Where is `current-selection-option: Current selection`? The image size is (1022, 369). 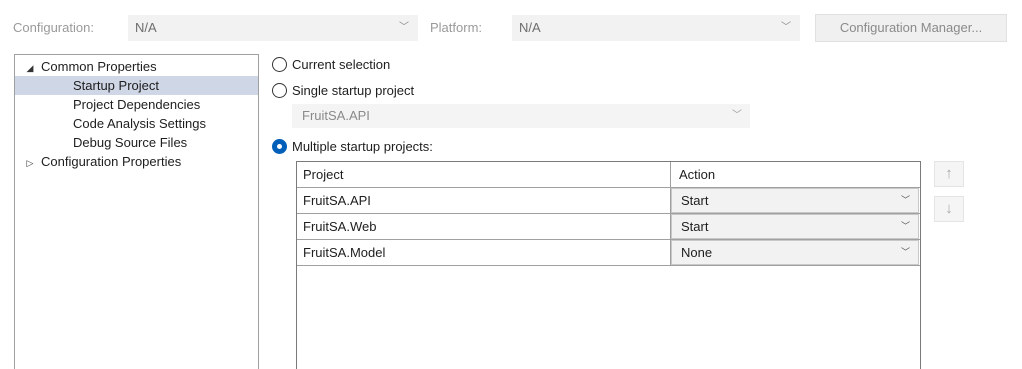 current-selection-option: Current selection is located at coordinates (331, 64).